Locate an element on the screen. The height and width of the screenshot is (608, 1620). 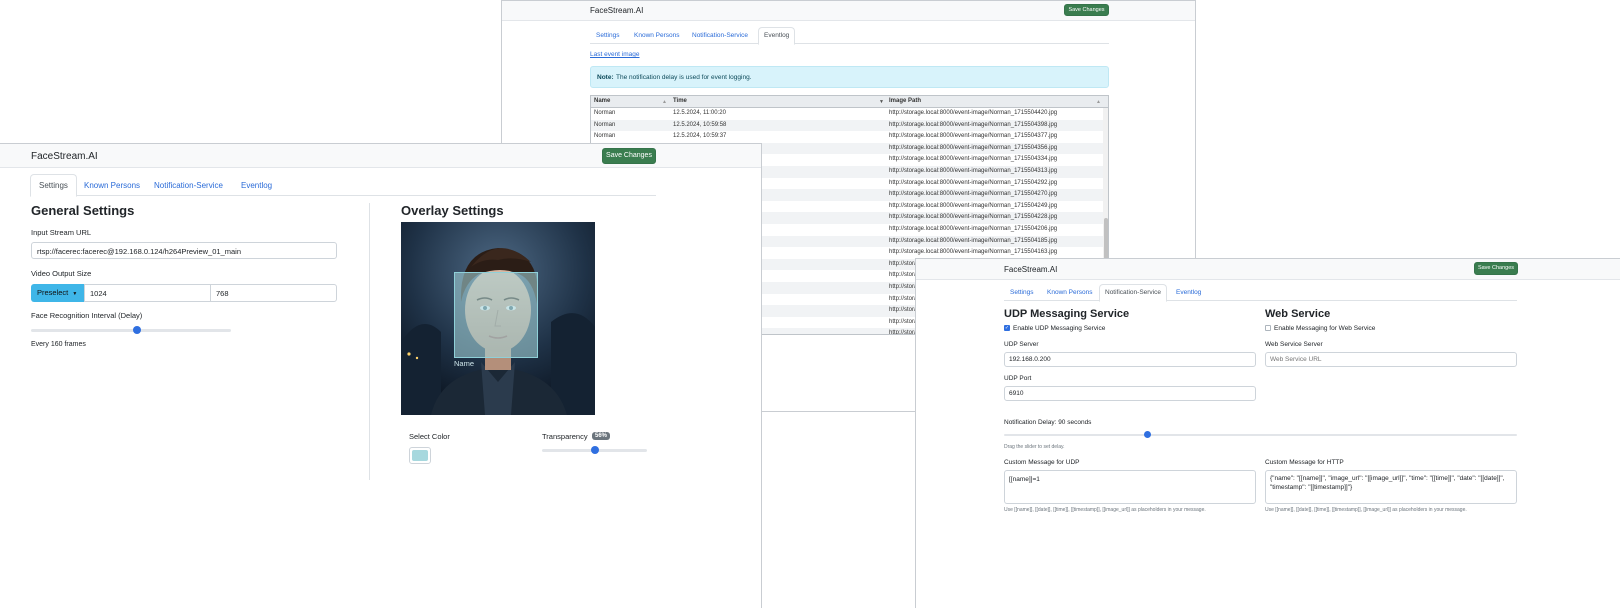
height-input: 768 is located at coordinates (273, 293).